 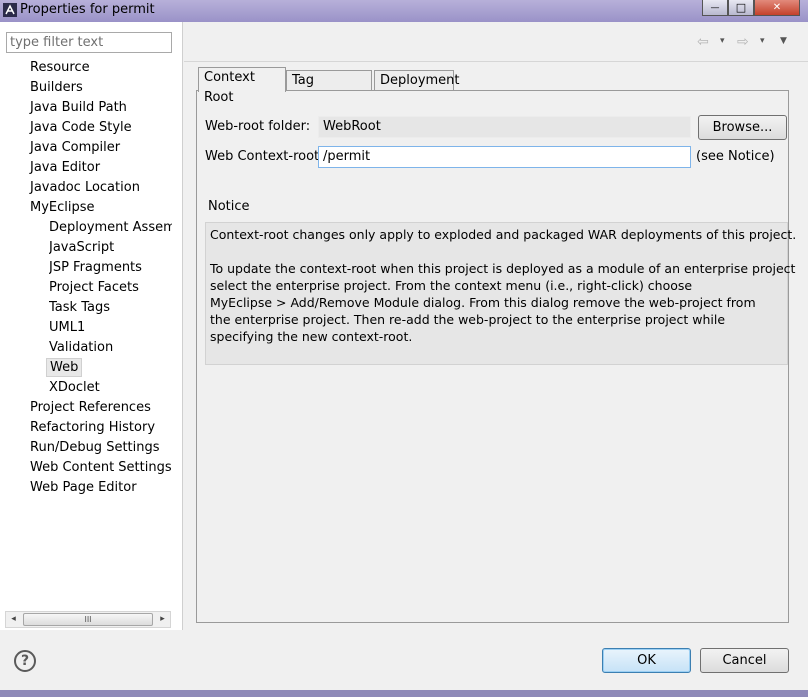 What do you see at coordinates (60, 67) in the screenshot?
I see `tree-item-resource: Resource` at bounding box center [60, 67].